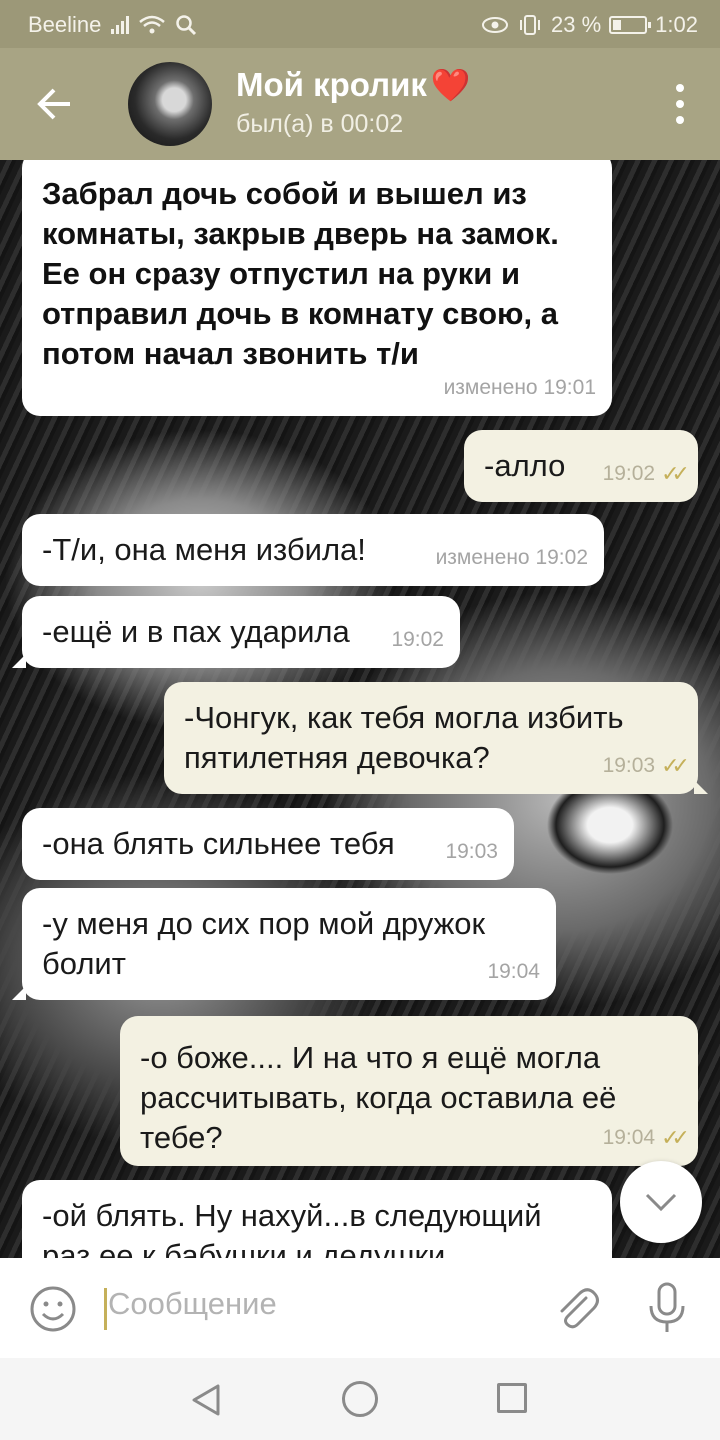 The height and width of the screenshot is (1440, 720). I want to click on message-input: Сообщение, so click(192, 1304).